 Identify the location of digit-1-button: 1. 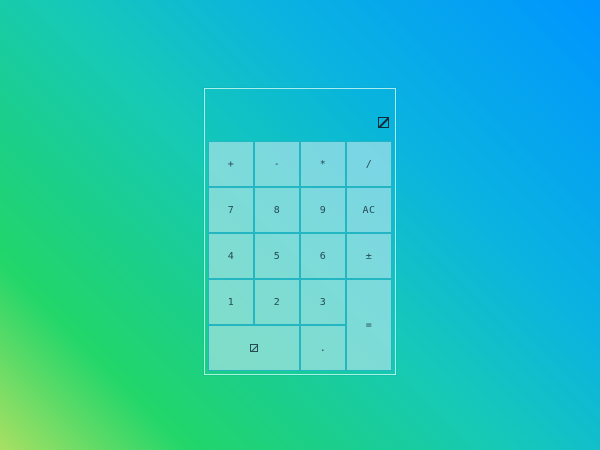
(231, 302).